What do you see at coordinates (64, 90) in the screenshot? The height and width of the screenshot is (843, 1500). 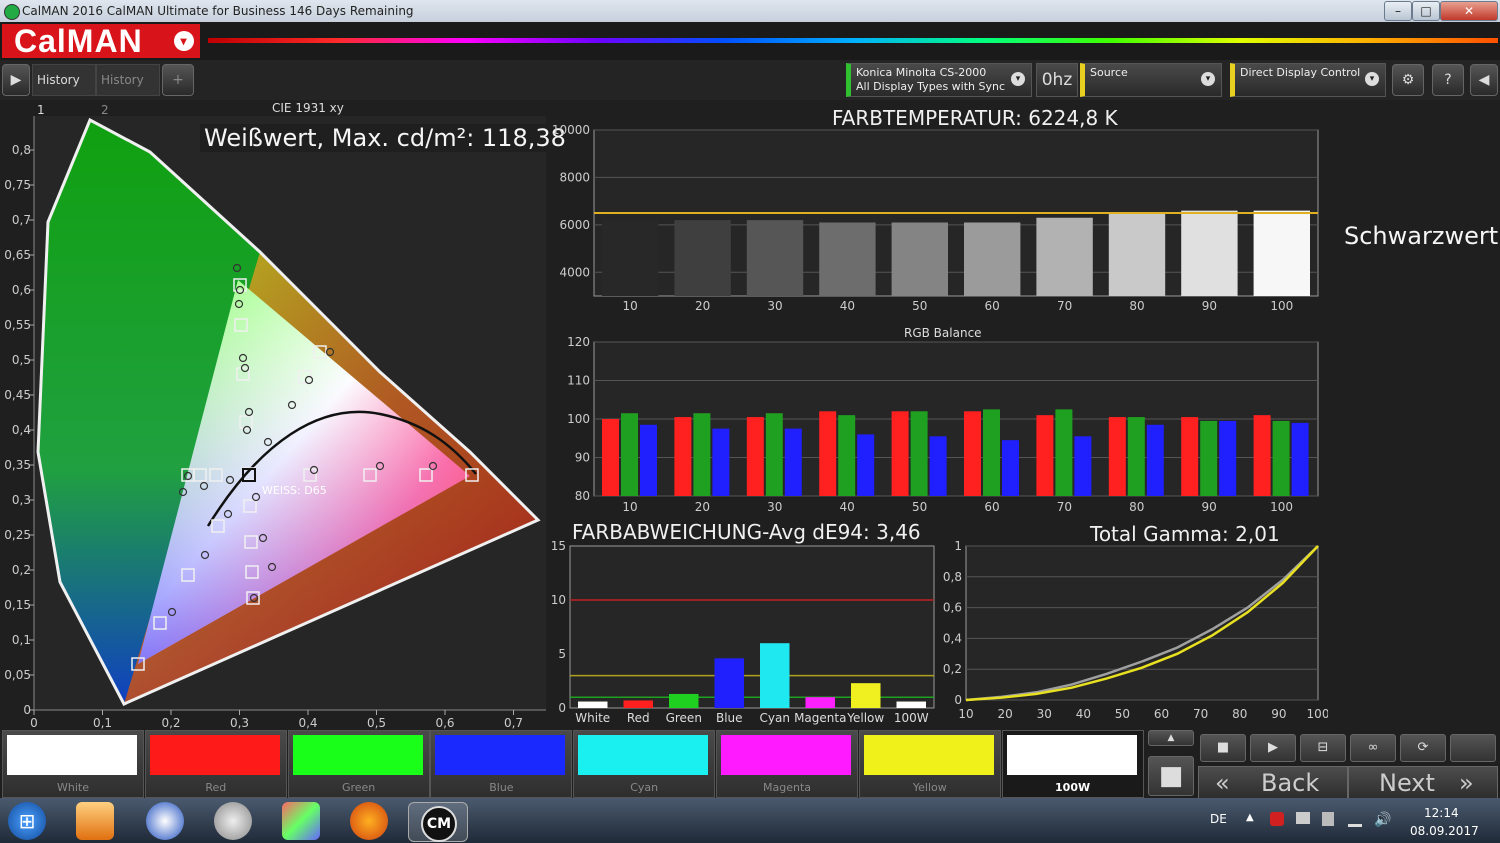 I see `tab-history-1: History 1` at bounding box center [64, 90].